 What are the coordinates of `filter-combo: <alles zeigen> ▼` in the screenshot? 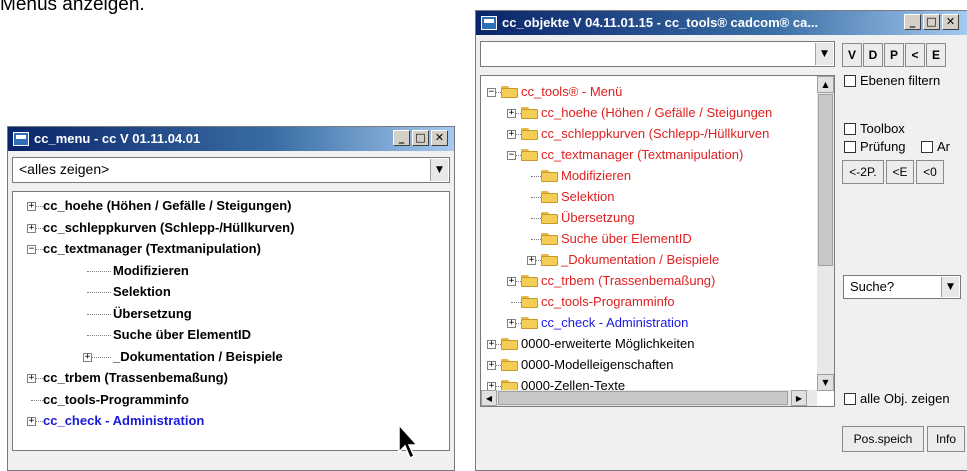 It's located at (231, 170).